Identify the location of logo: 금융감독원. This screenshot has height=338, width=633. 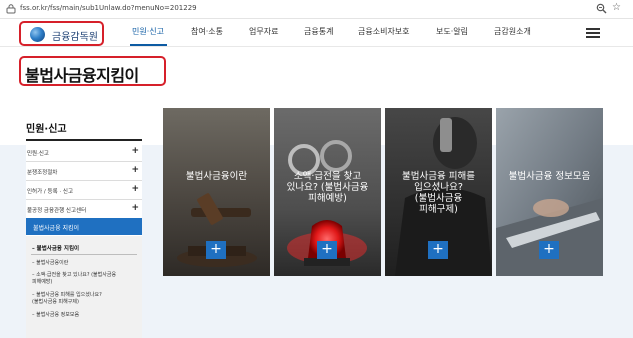
(61, 33).